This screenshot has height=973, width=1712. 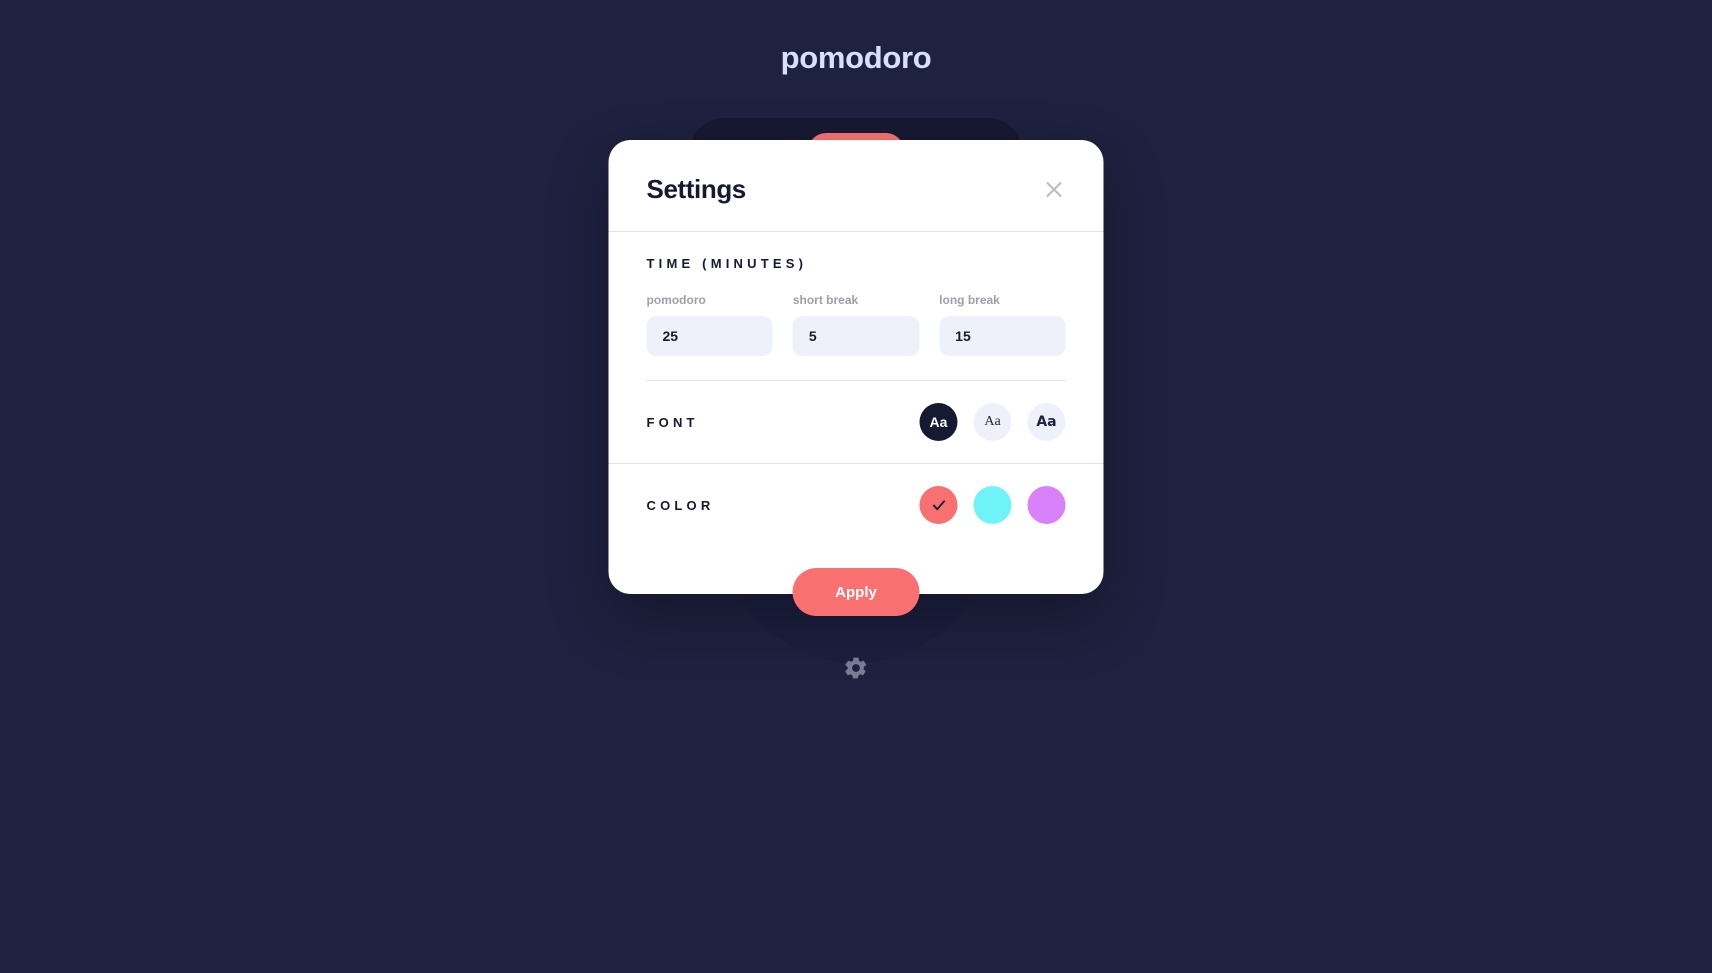 I want to click on modal-header: Settings, so click(x=856, y=186).